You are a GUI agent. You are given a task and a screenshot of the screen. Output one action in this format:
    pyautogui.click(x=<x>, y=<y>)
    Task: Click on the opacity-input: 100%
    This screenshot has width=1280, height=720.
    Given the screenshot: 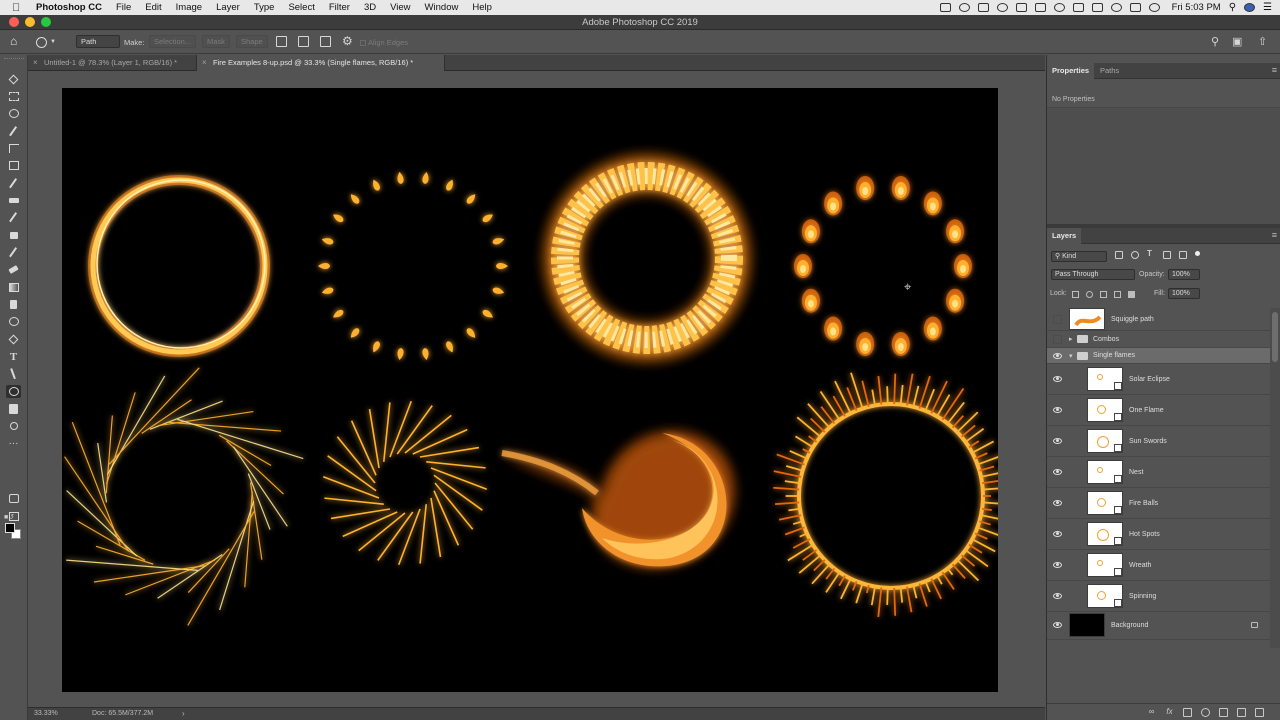 What is the action you would take?
    pyautogui.click(x=1184, y=274)
    